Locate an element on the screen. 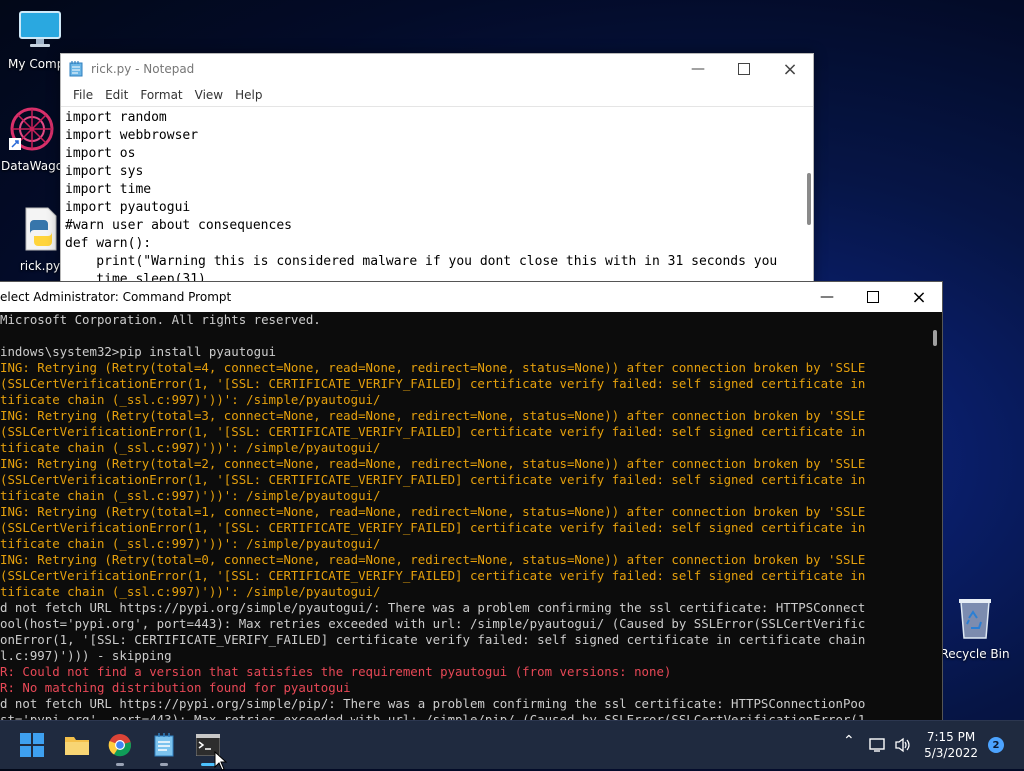 This screenshot has width=1024, height=771. menu-format: Format is located at coordinates (161, 95).